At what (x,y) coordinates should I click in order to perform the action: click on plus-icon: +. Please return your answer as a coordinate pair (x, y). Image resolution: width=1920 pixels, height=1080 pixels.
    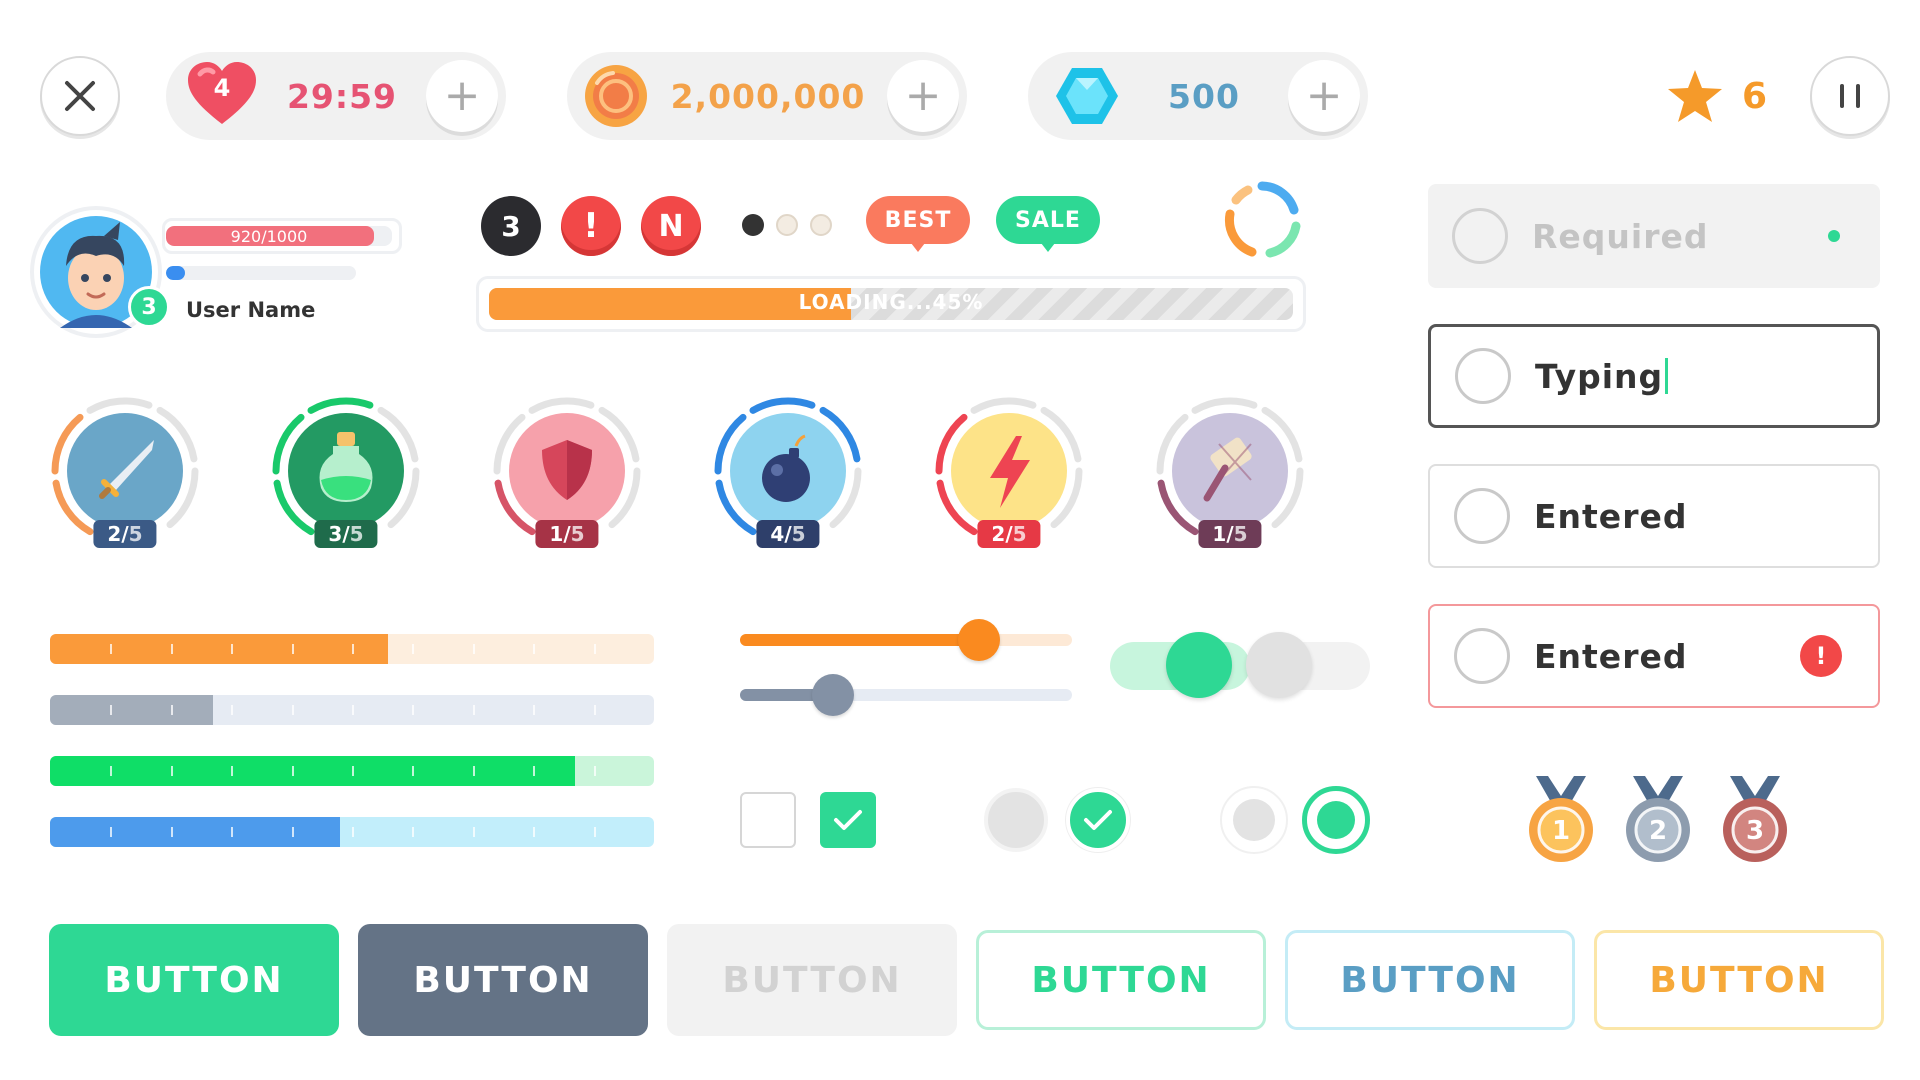
    Looking at the image, I should click on (1324, 95).